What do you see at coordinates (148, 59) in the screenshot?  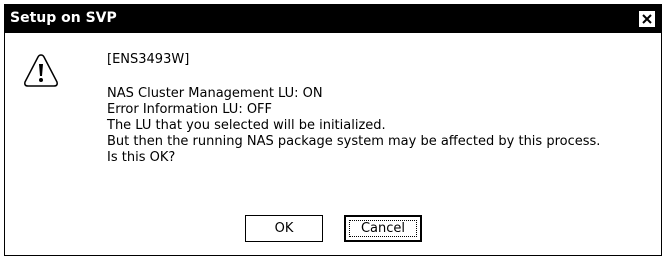 I see `message-code: [ENS3493W]` at bounding box center [148, 59].